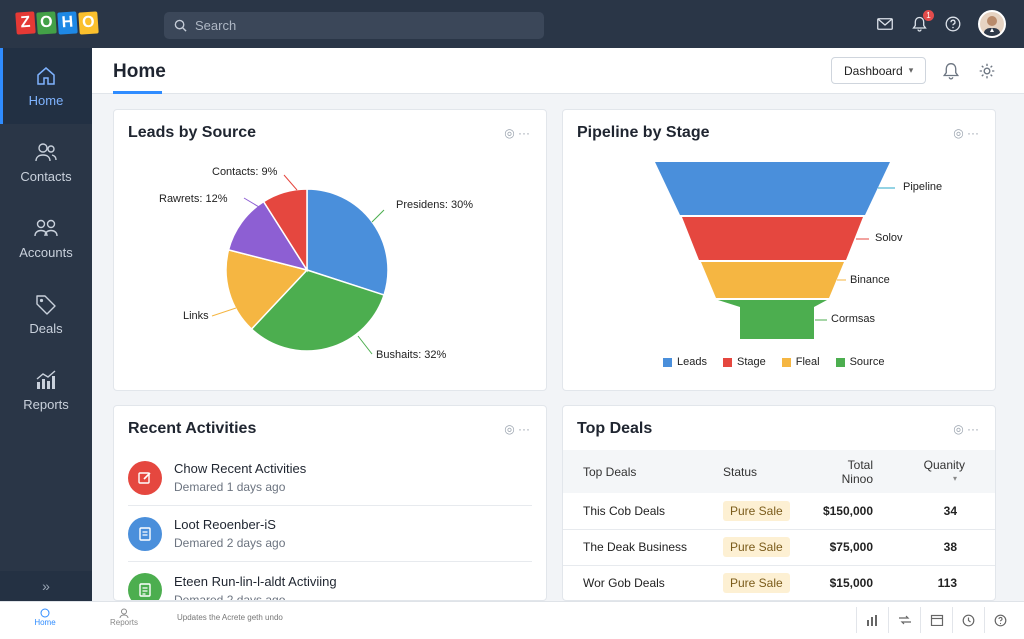 This screenshot has width=1024, height=639. I want to click on column-header: Top Deals, so click(633, 471).